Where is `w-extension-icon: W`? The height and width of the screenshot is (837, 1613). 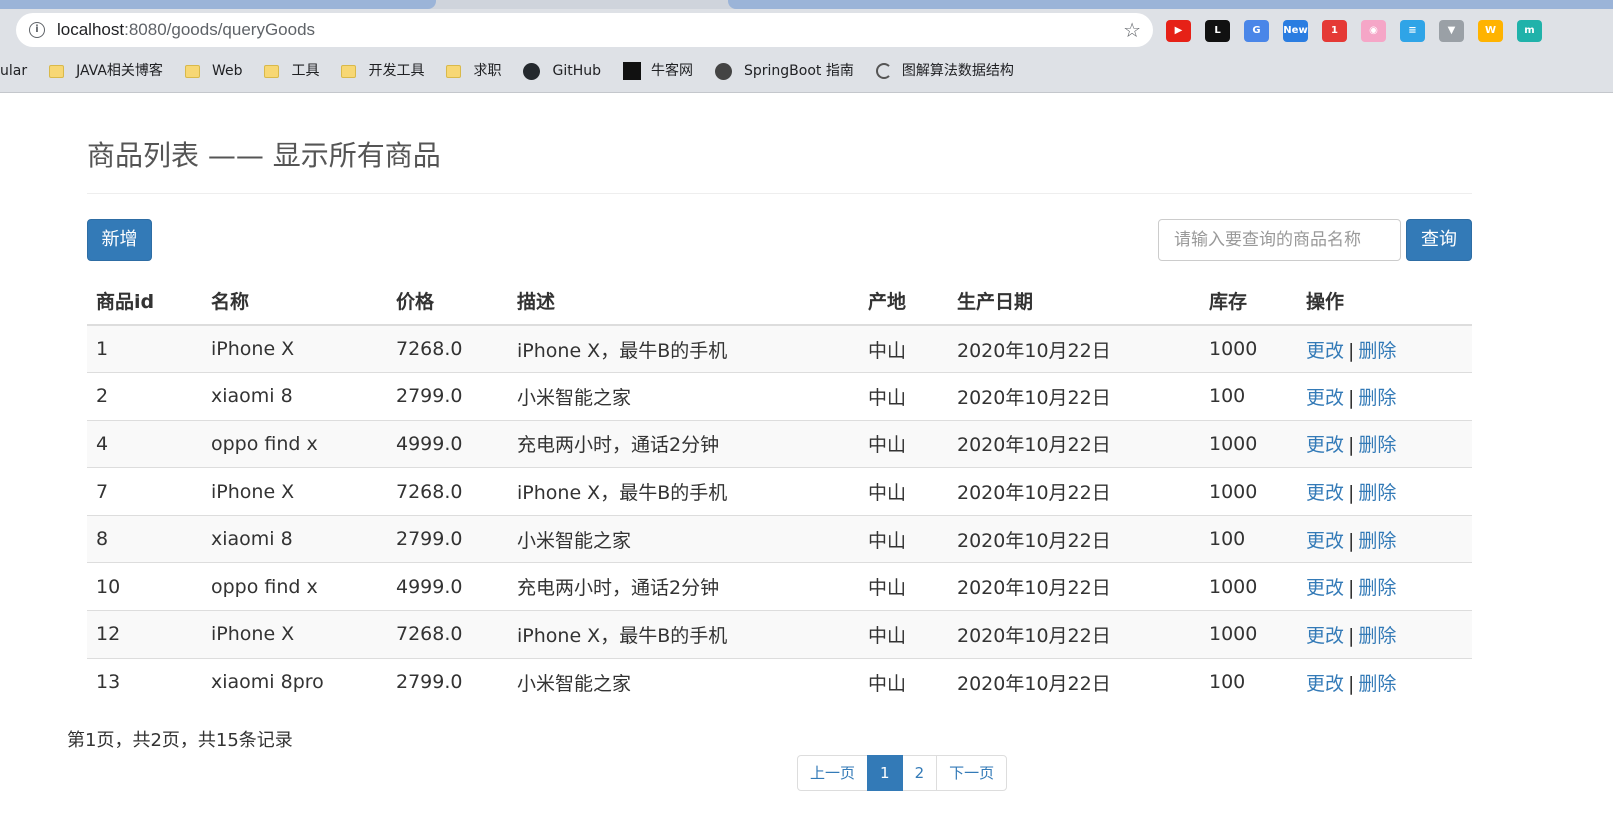 w-extension-icon: W is located at coordinates (1490, 31).